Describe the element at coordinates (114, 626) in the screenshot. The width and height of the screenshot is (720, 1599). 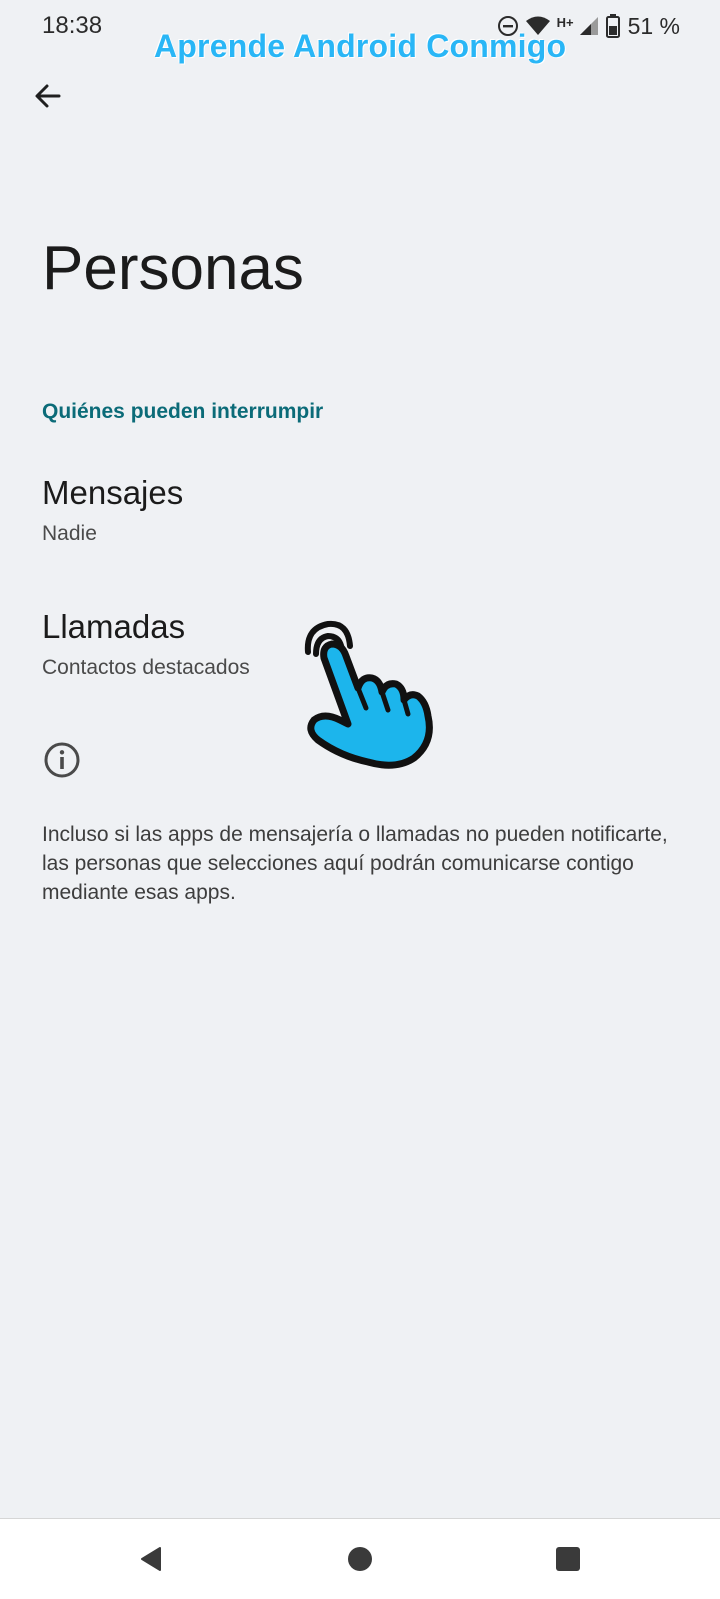
I see `pref-item-title: Llamadas` at that location.